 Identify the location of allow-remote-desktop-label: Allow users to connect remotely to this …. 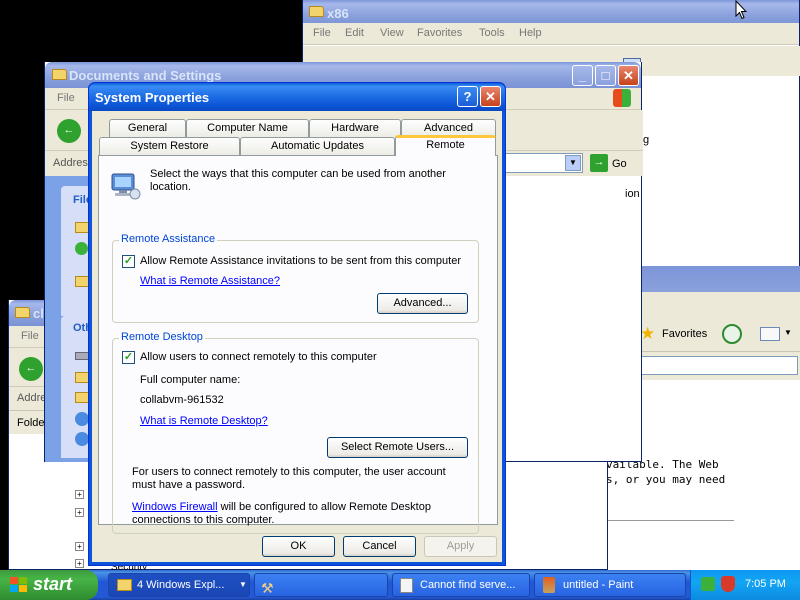
(258, 357).